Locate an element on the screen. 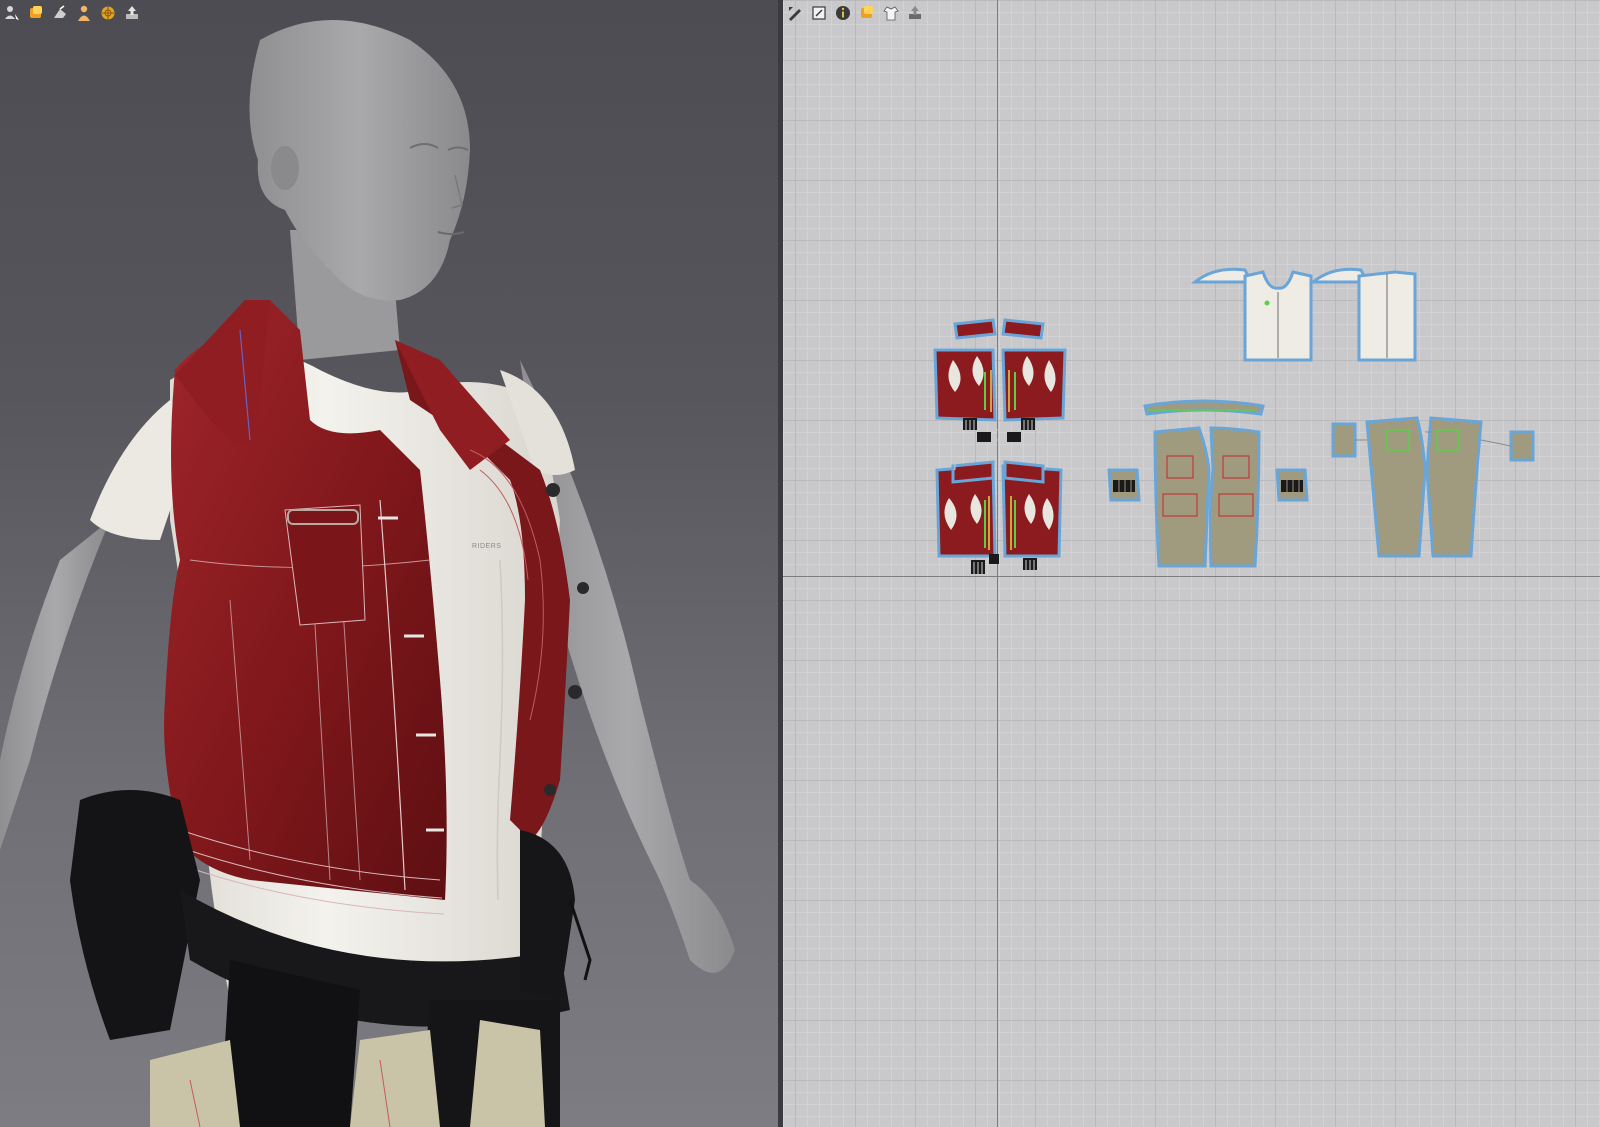 This screenshot has width=1600, height=1127. pants-front-patterns is located at coordinates (1208, 483).